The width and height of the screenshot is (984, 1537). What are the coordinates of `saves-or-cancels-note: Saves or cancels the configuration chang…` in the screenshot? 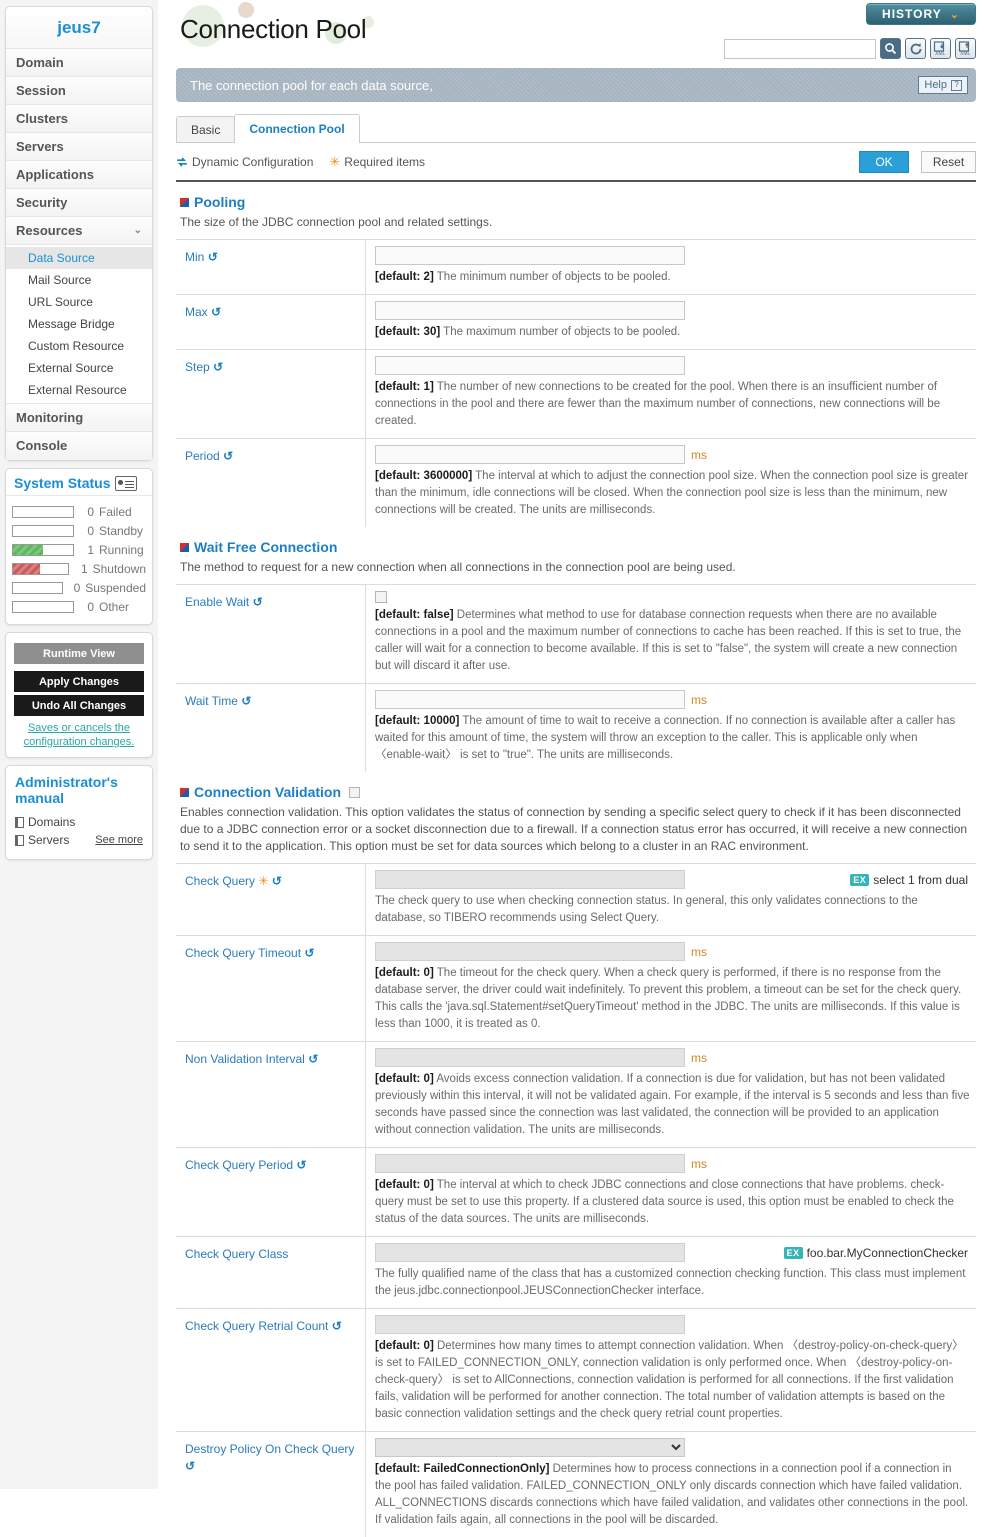 It's located at (79, 735).